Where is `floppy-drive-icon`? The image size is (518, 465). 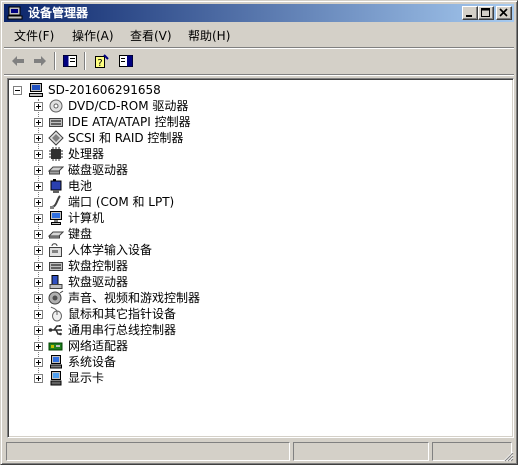
floppy-drive-icon is located at coordinates (56, 282).